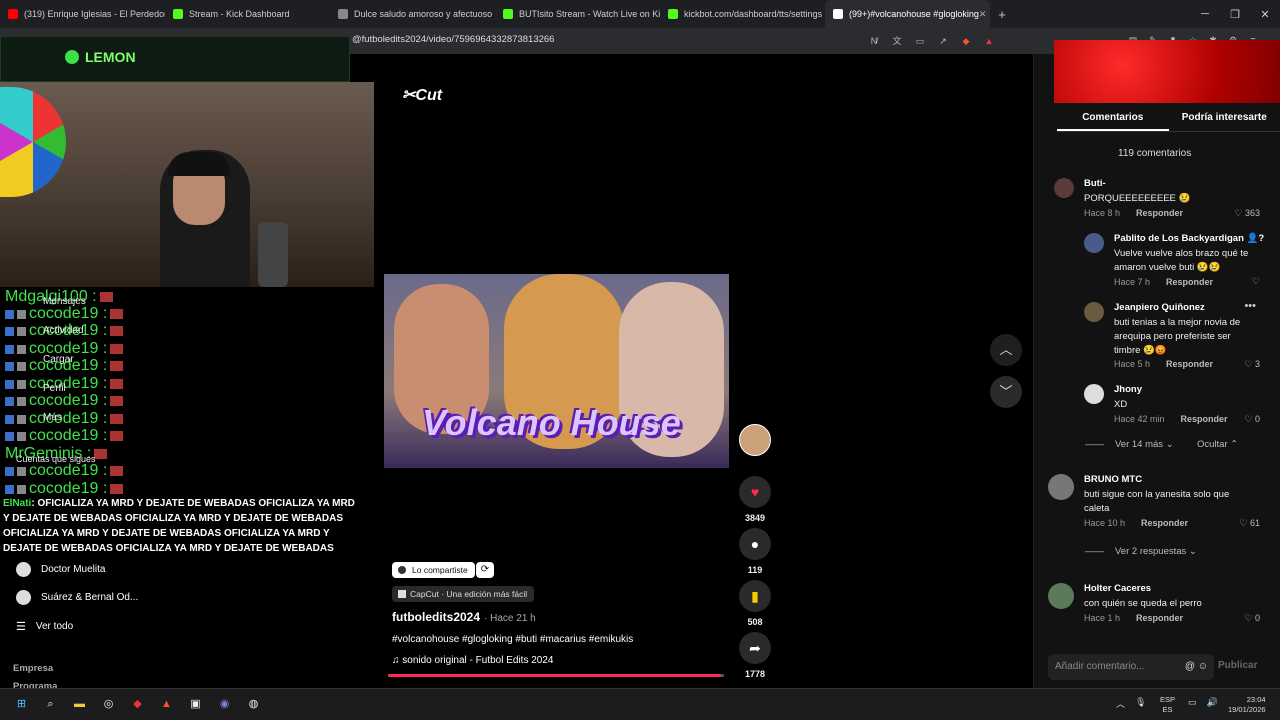 The width and height of the screenshot is (1280, 720). What do you see at coordinates (556, 371) in the screenshot?
I see `video-player: Volcano House` at bounding box center [556, 371].